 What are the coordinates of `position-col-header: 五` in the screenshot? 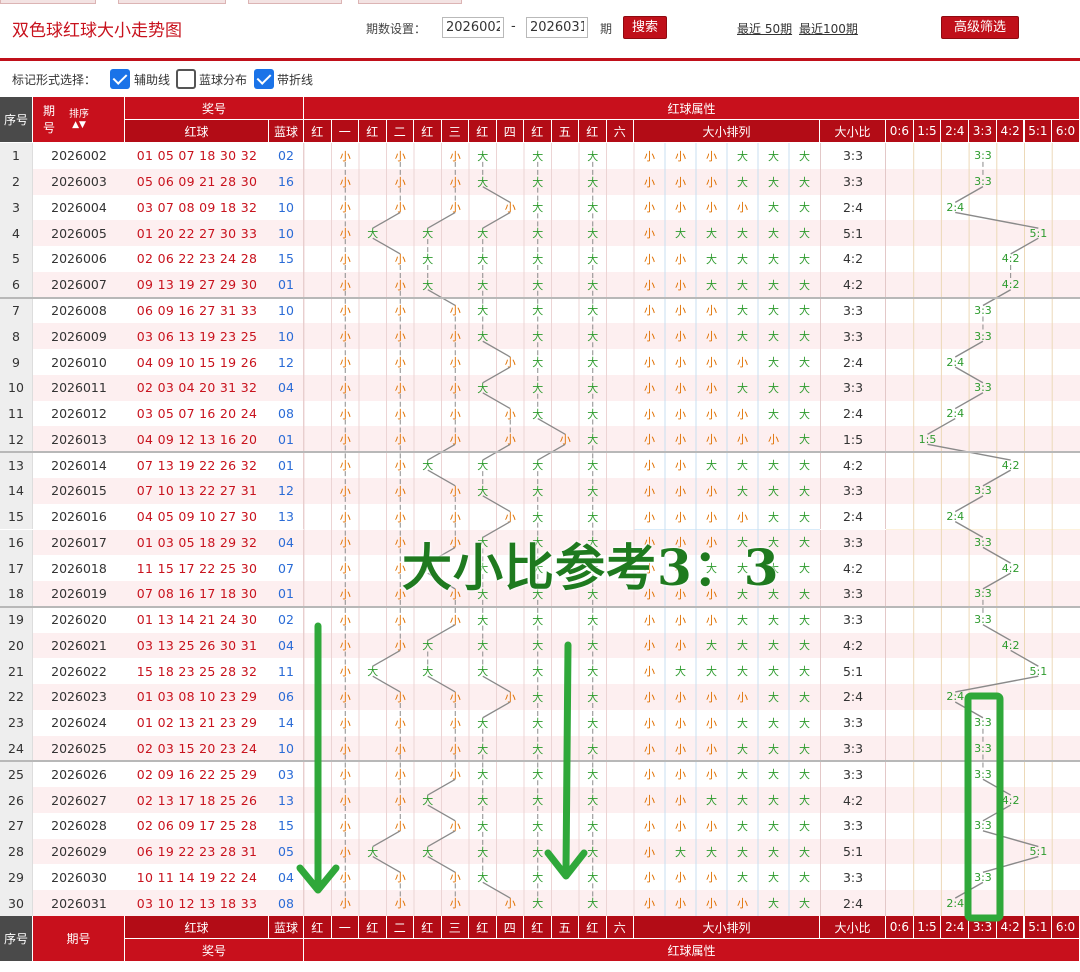 It's located at (565, 131).